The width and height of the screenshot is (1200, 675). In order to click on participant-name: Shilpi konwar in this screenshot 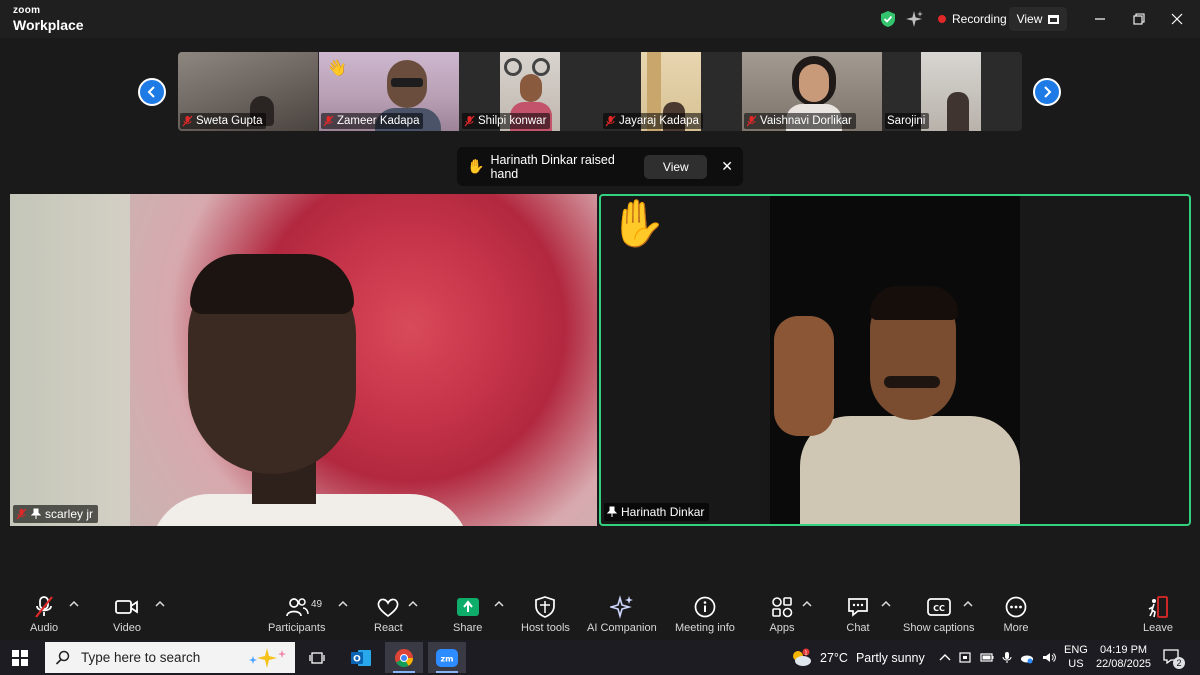, I will do `click(512, 121)`.